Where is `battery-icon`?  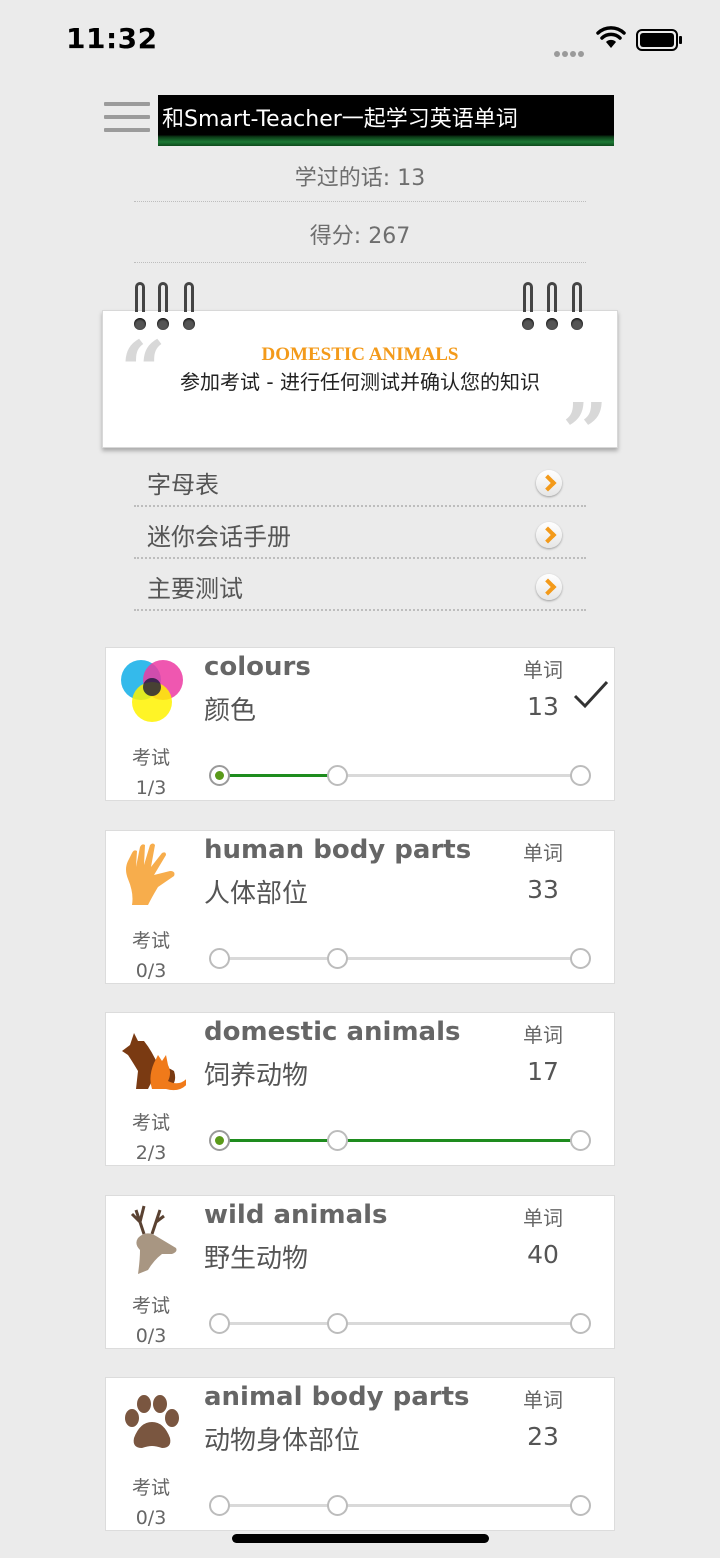 battery-icon is located at coordinates (659, 40).